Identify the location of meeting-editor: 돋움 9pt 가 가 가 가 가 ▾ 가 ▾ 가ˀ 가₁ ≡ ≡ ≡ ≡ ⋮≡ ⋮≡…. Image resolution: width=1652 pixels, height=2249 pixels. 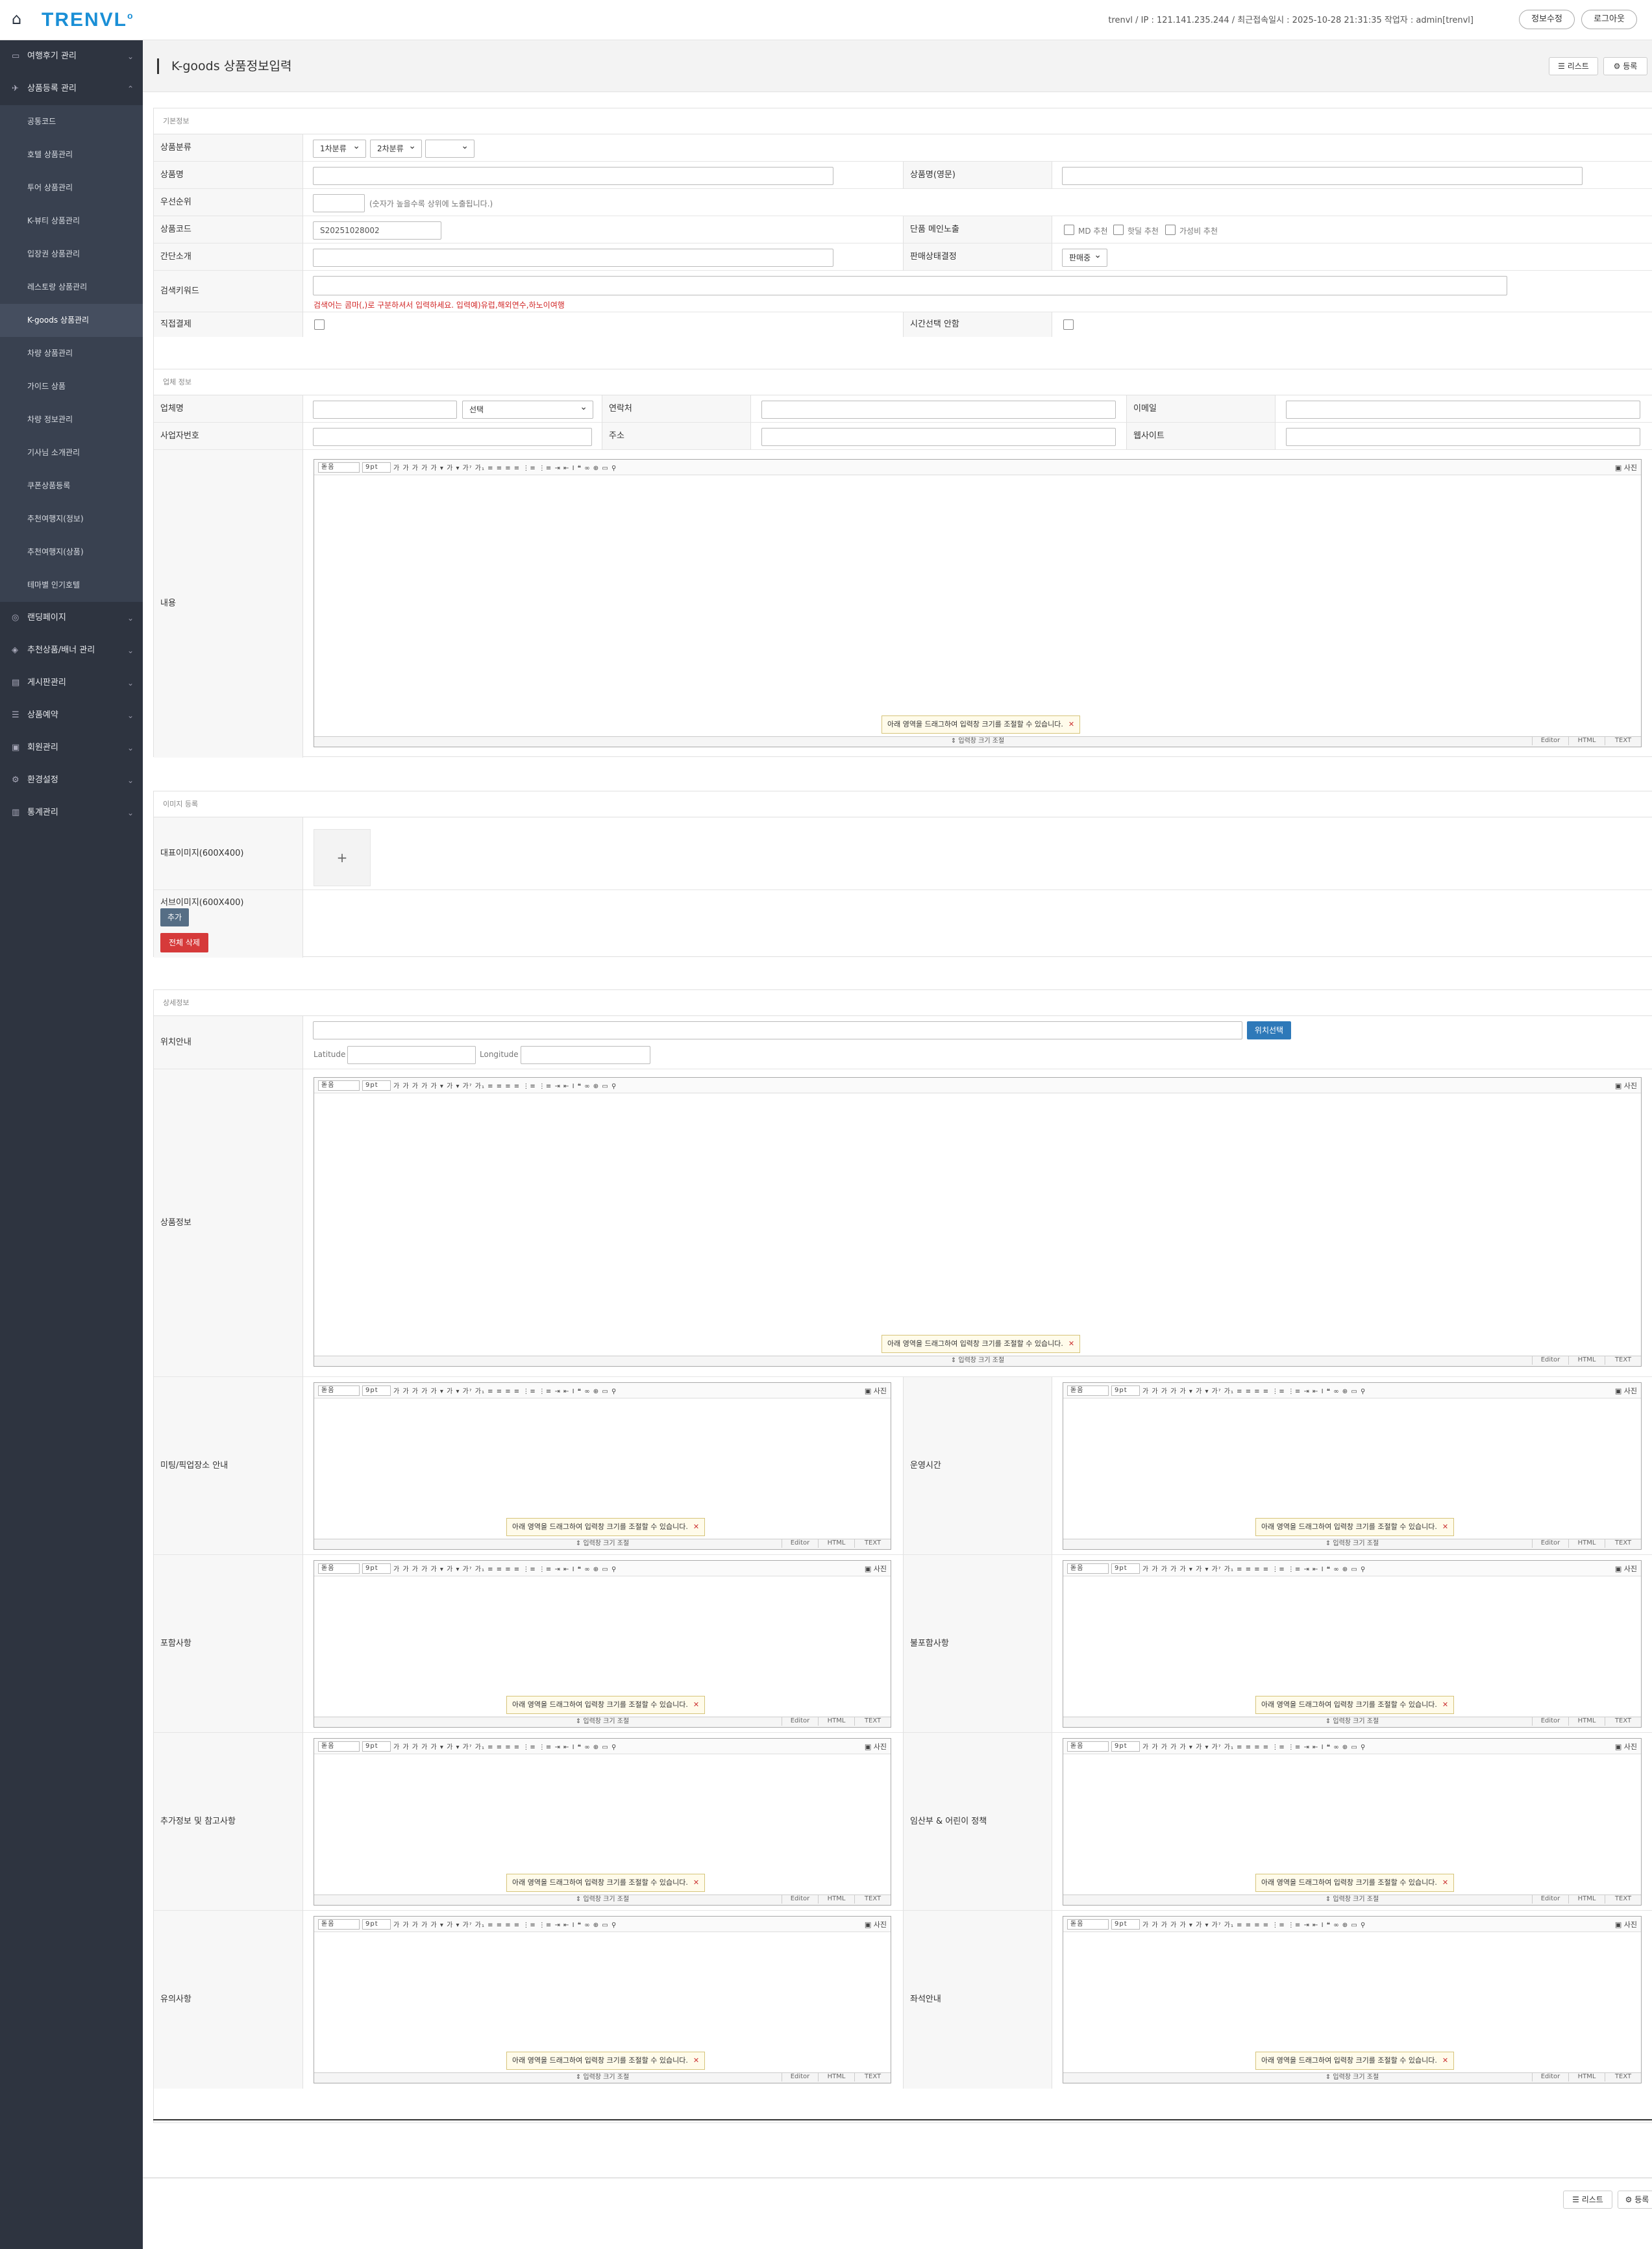
(602, 1466).